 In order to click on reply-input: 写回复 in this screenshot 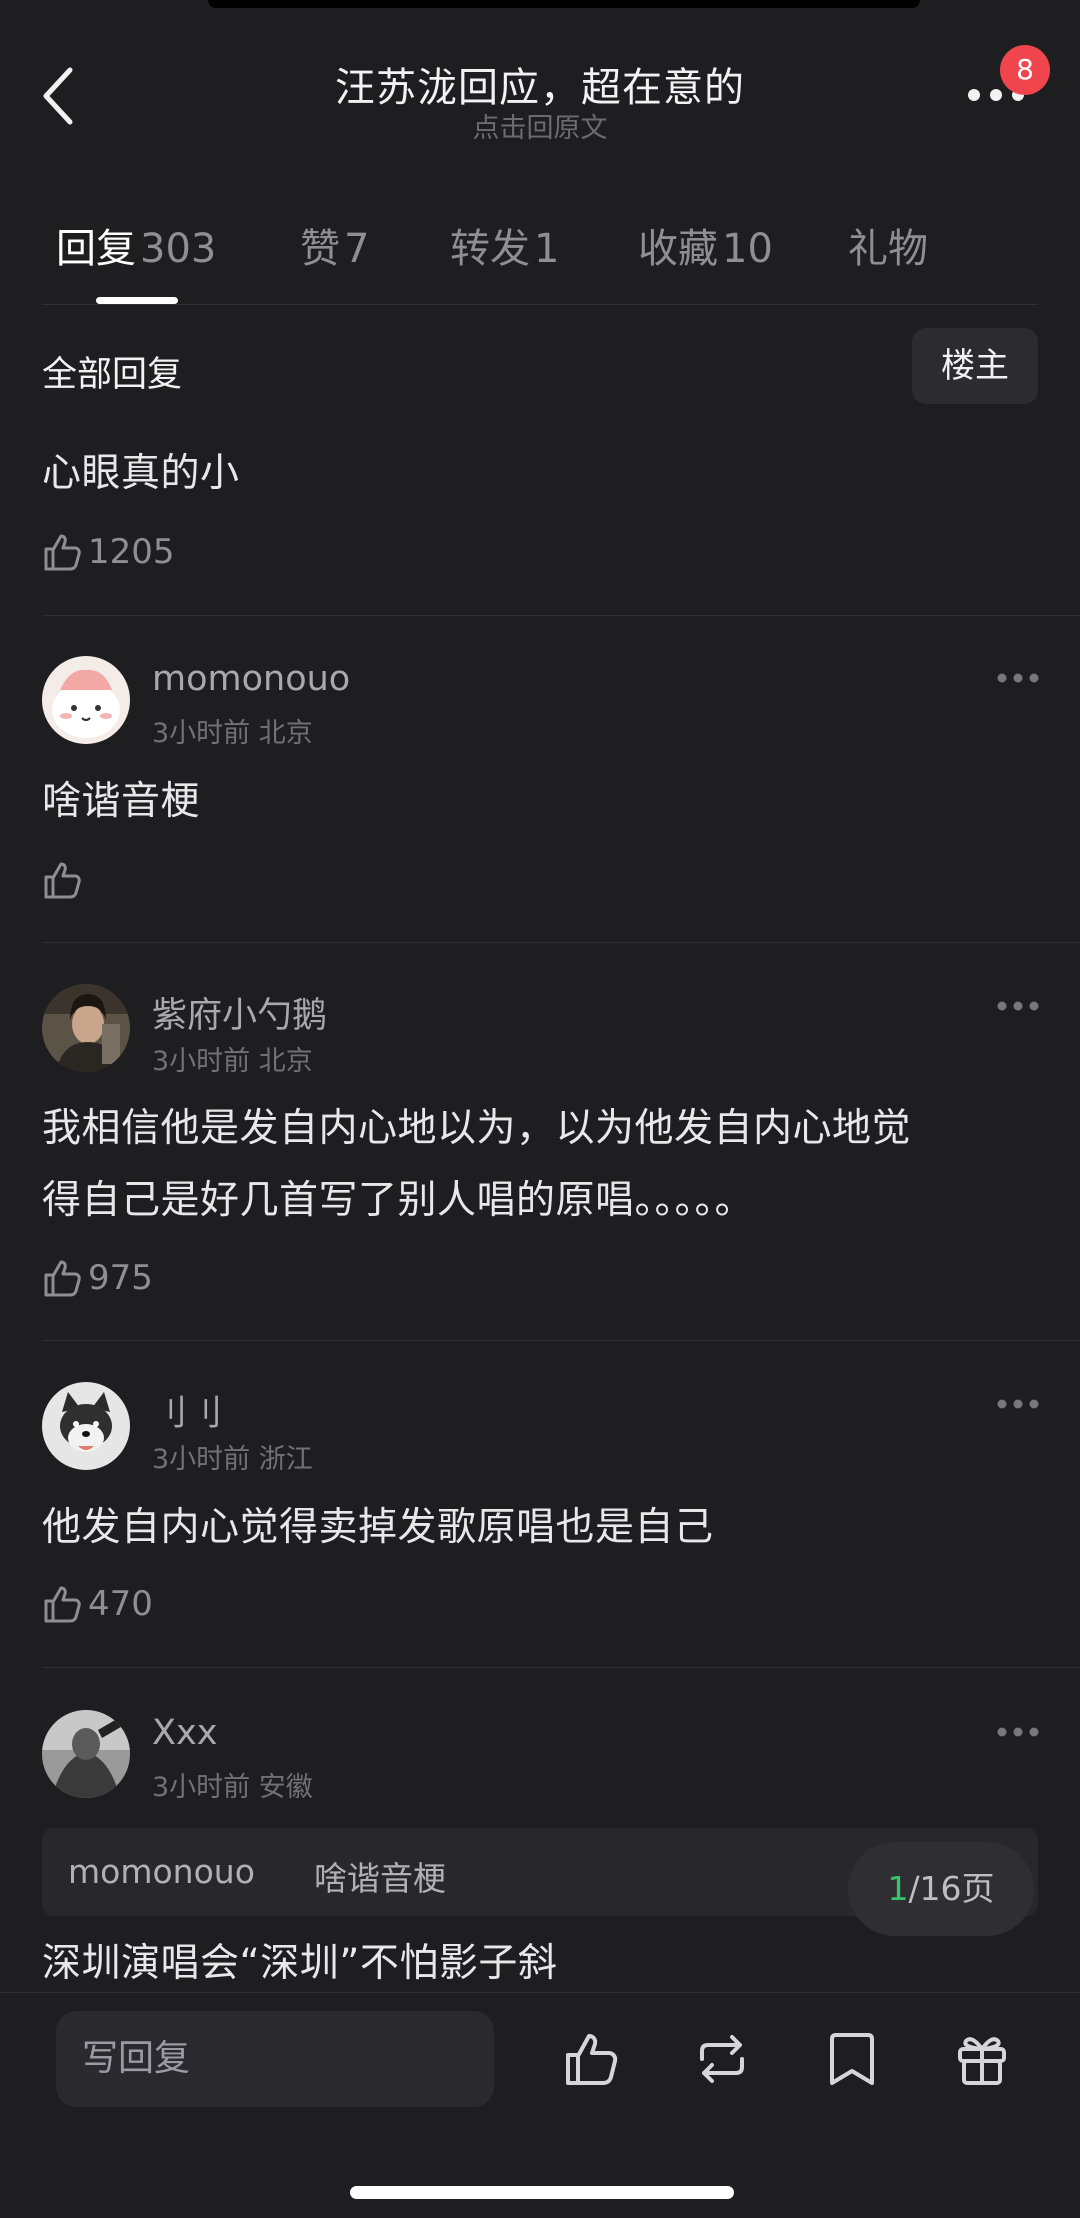, I will do `click(275, 2059)`.